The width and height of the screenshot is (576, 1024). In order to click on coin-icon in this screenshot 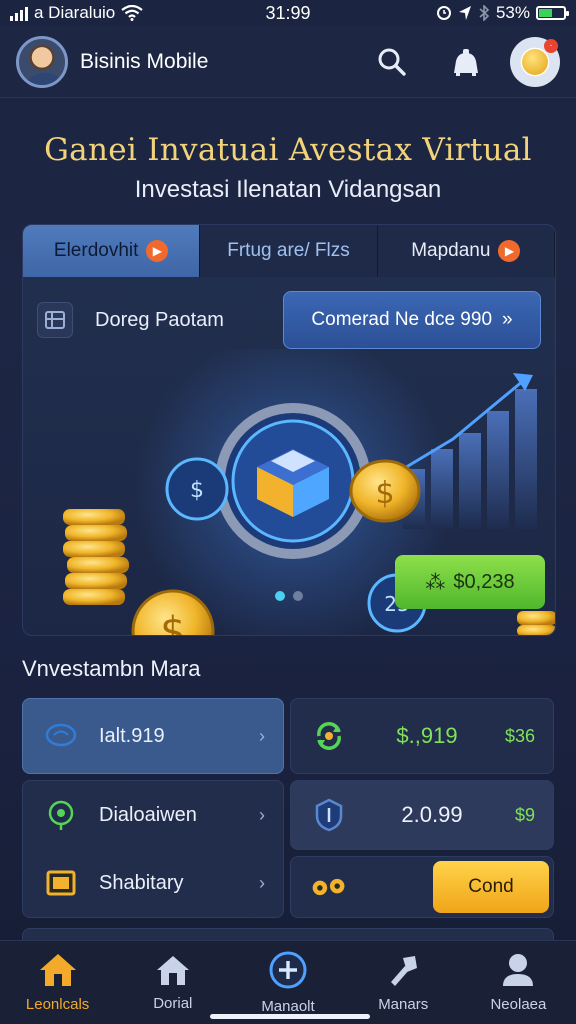, I will do `click(535, 61)`.